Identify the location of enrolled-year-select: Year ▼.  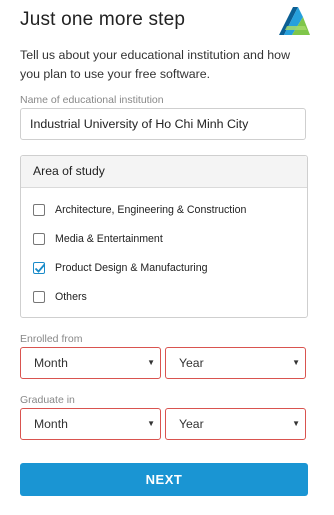
(235, 363).